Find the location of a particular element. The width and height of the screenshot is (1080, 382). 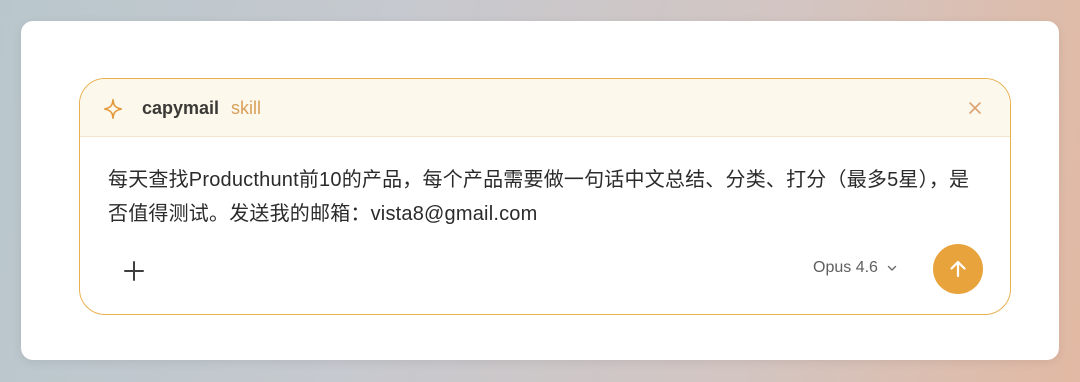

model-selector: Opus 4.6 is located at coordinates (855, 268).